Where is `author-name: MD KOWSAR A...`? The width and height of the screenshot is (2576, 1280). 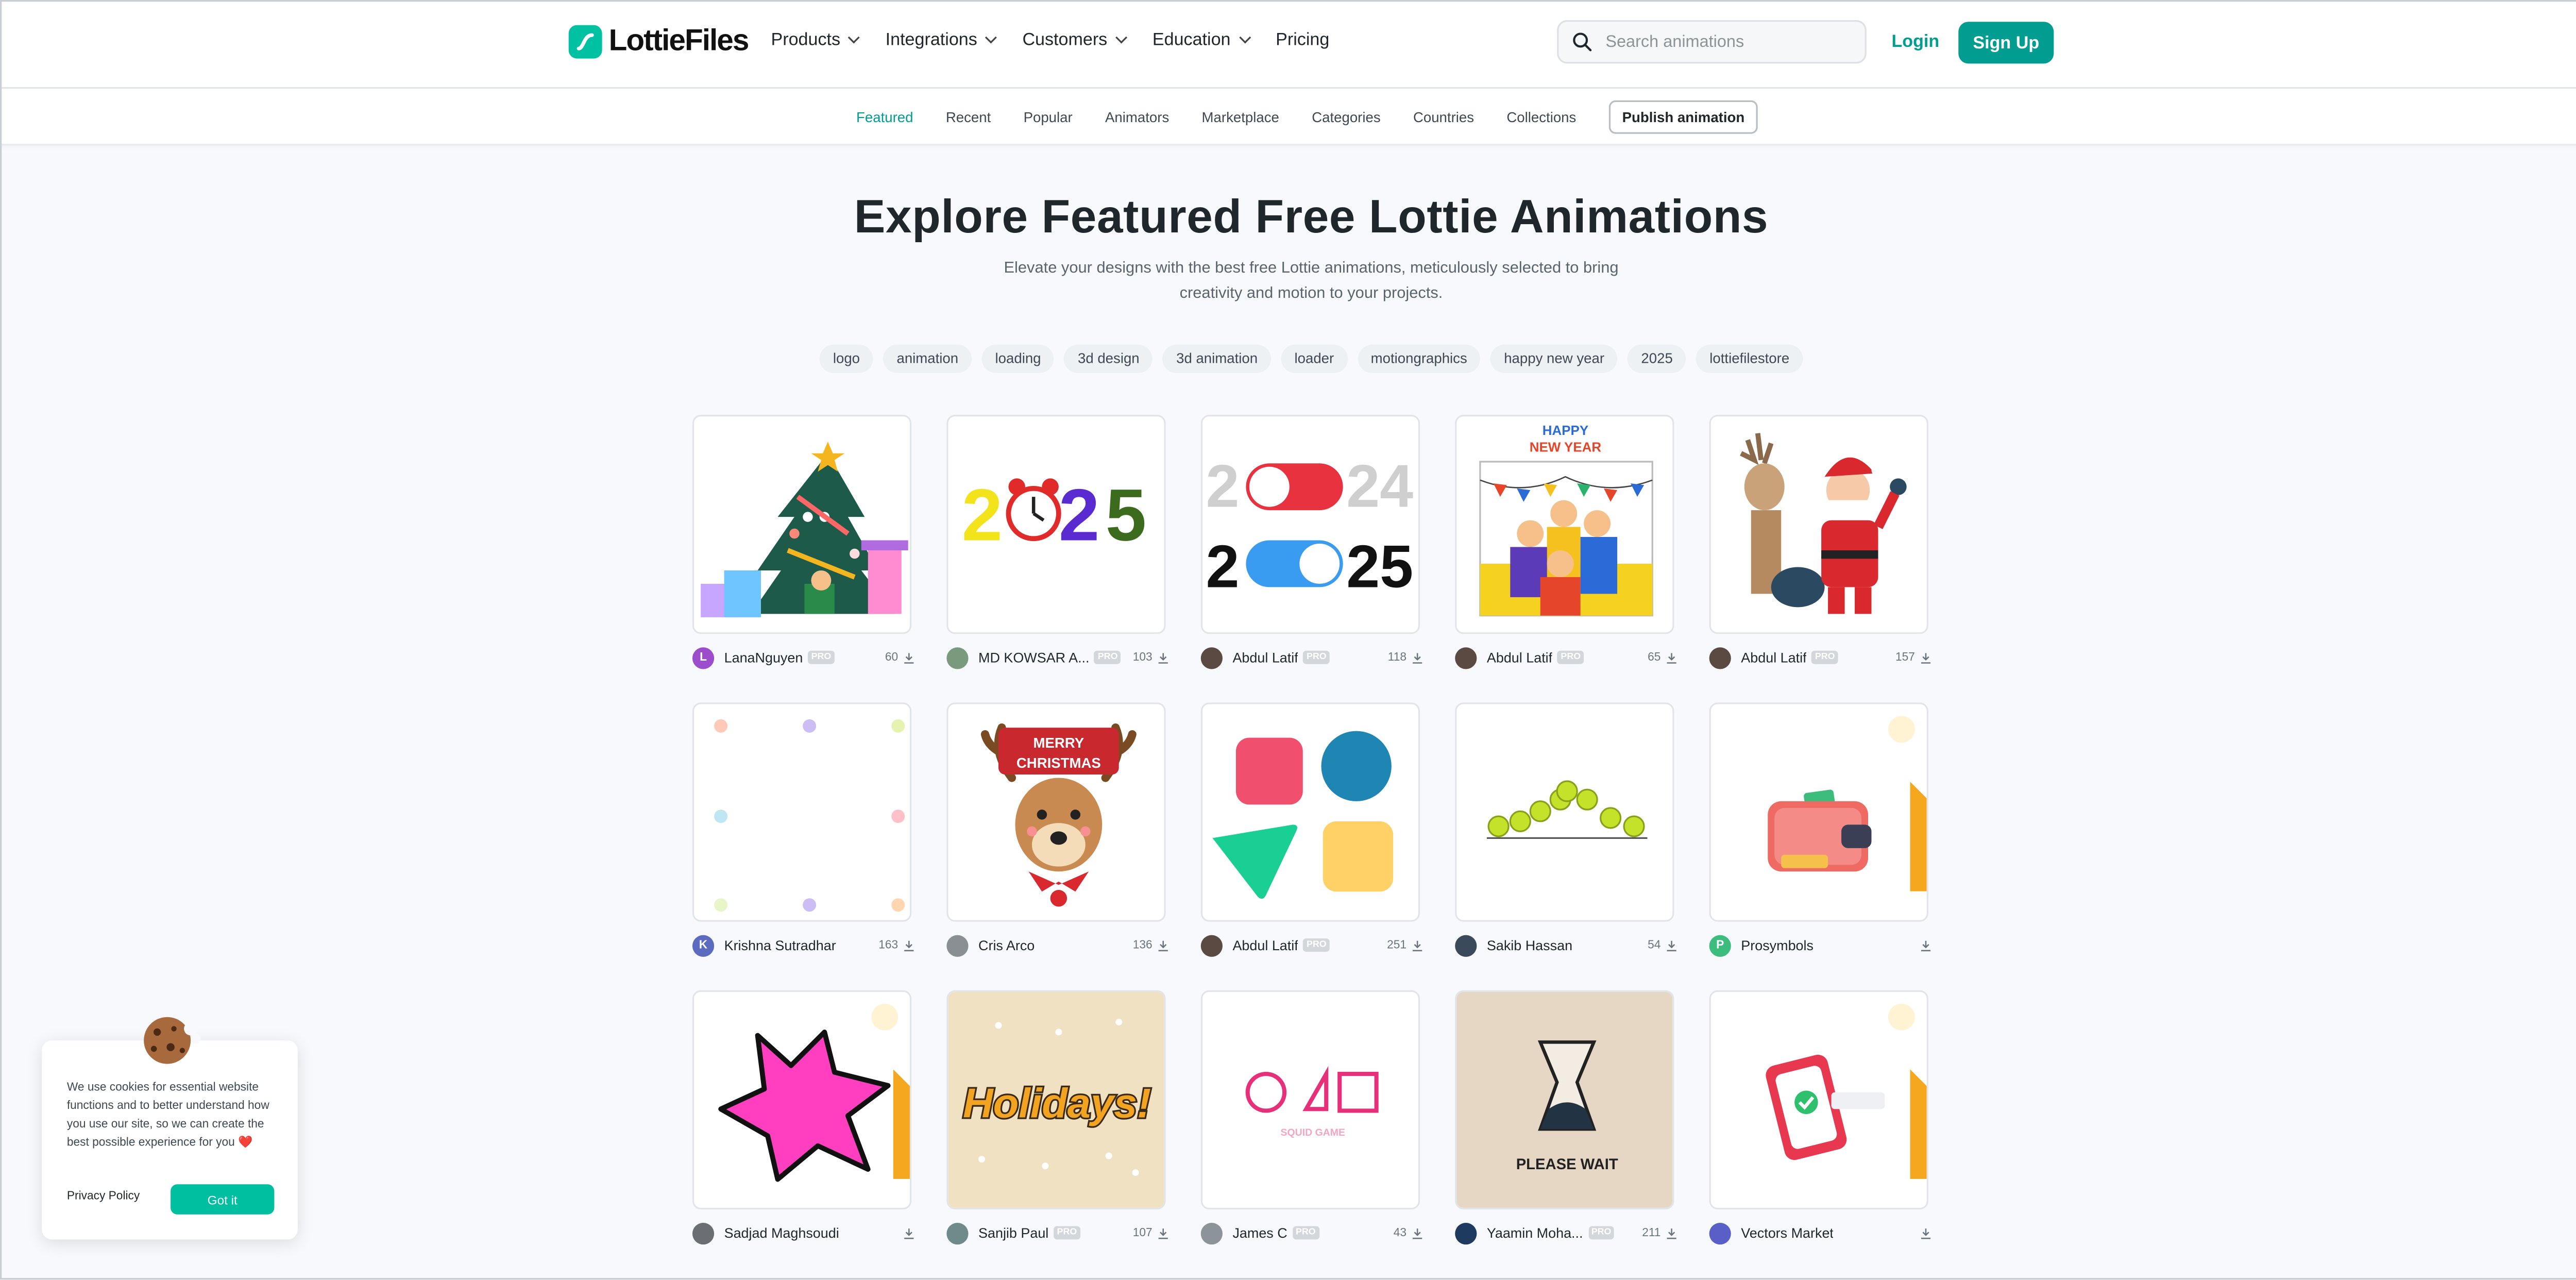
author-name: MD KOWSAR A... is located at coordinates (1034, 657).